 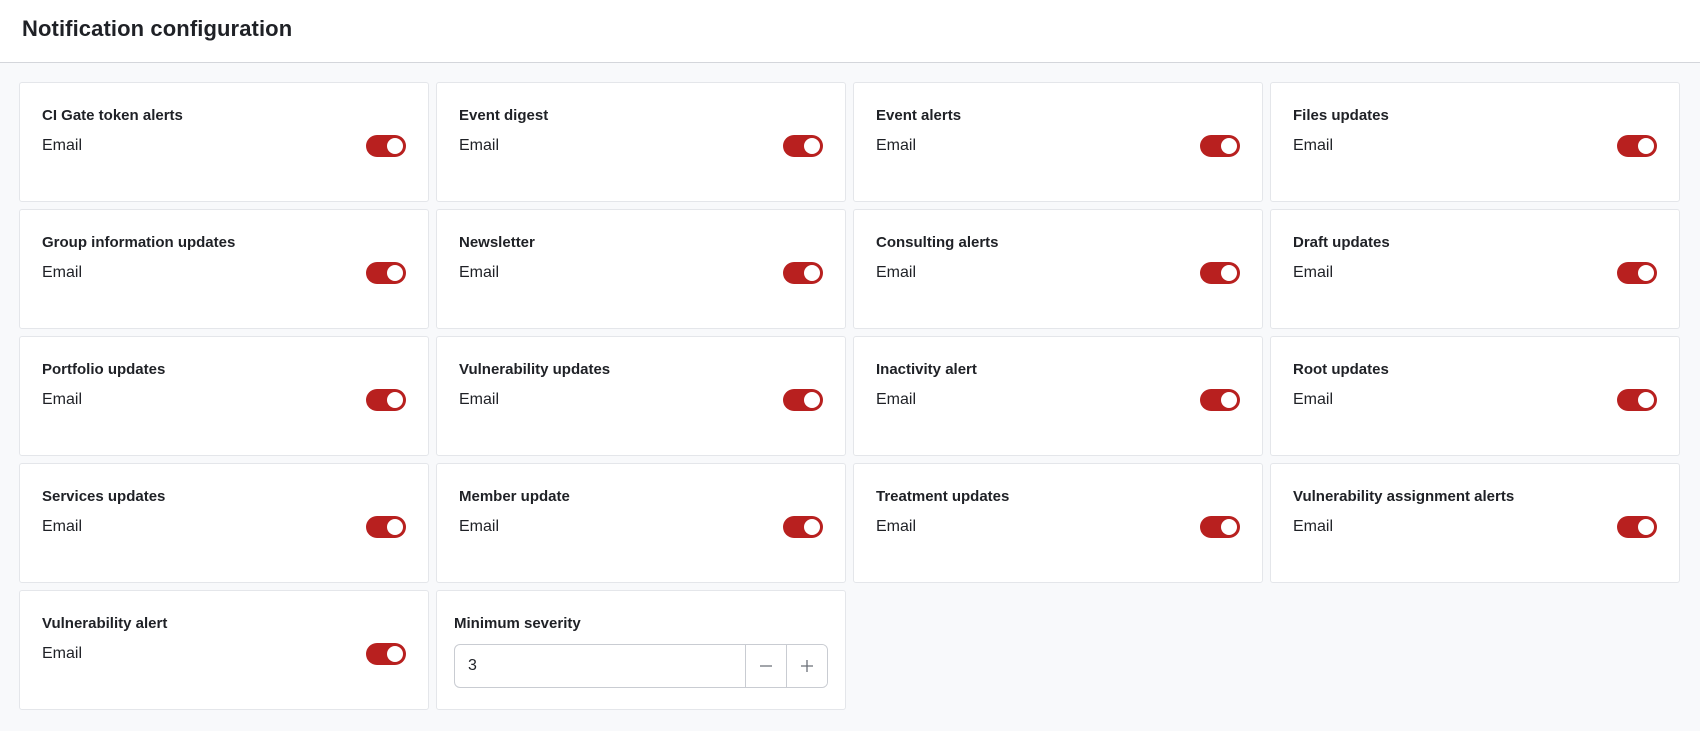 I want to click on increment-button, so click(x=806, y=666).